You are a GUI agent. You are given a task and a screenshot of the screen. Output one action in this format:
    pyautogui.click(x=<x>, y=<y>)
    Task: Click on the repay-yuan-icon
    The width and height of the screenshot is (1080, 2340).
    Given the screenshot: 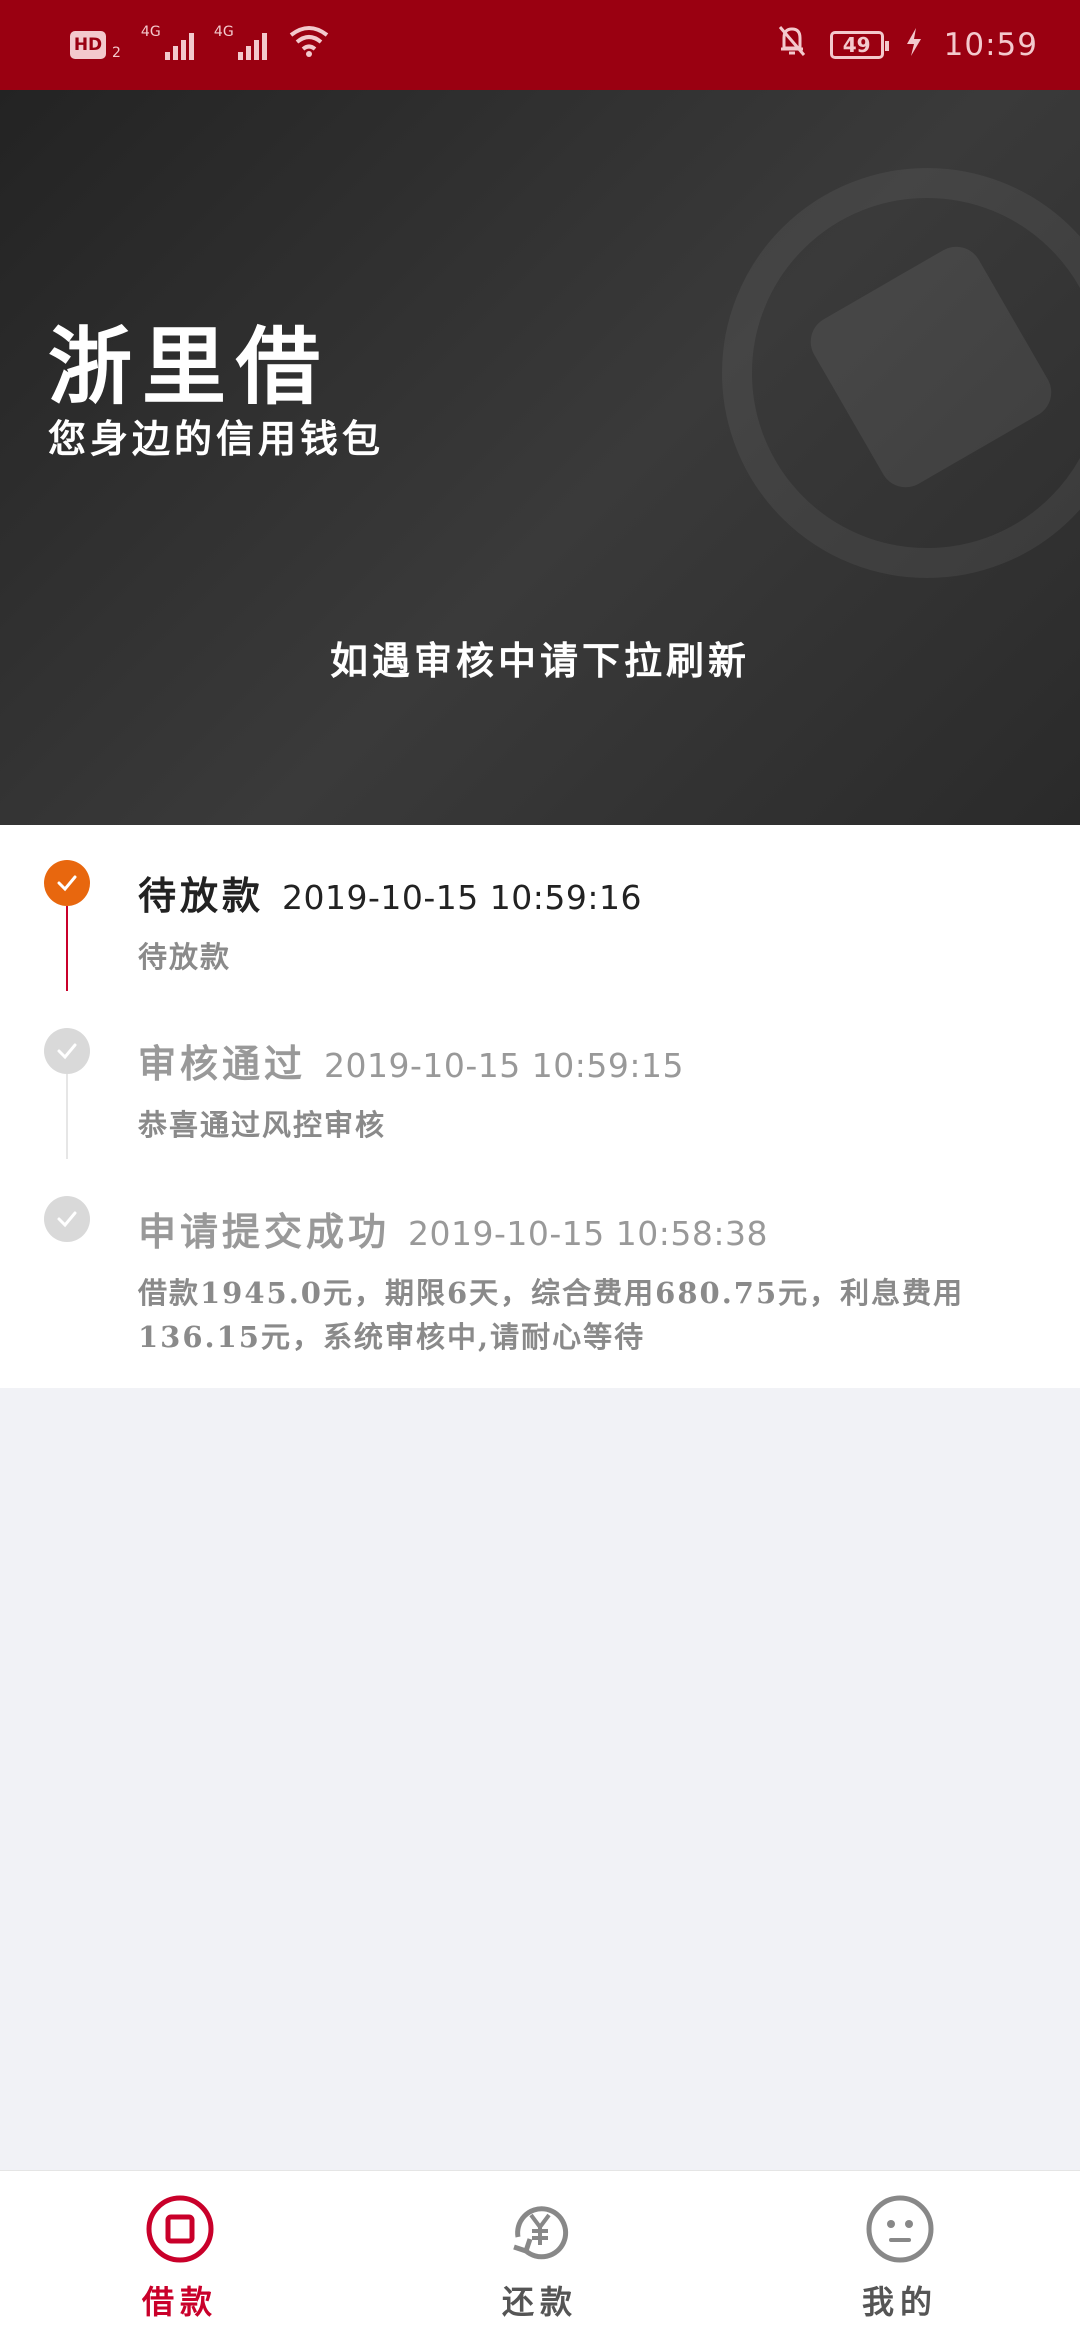 What is the action you would take?
    pyautogui.click(x=540, y=2231)
    